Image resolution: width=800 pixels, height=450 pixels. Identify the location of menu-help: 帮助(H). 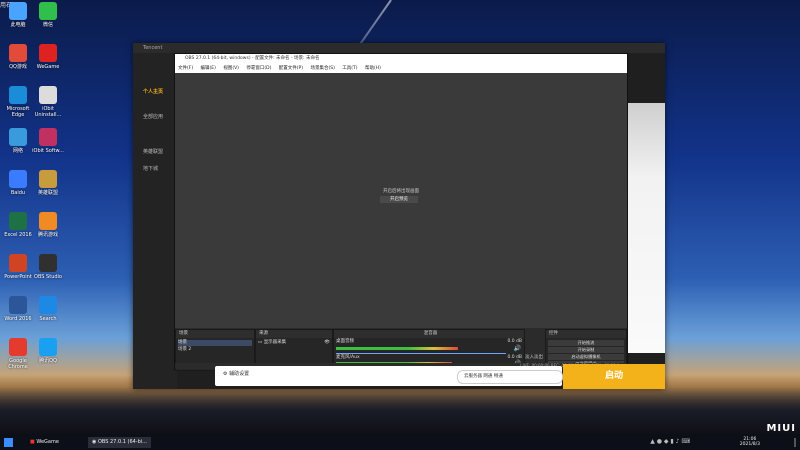
(373, 68).